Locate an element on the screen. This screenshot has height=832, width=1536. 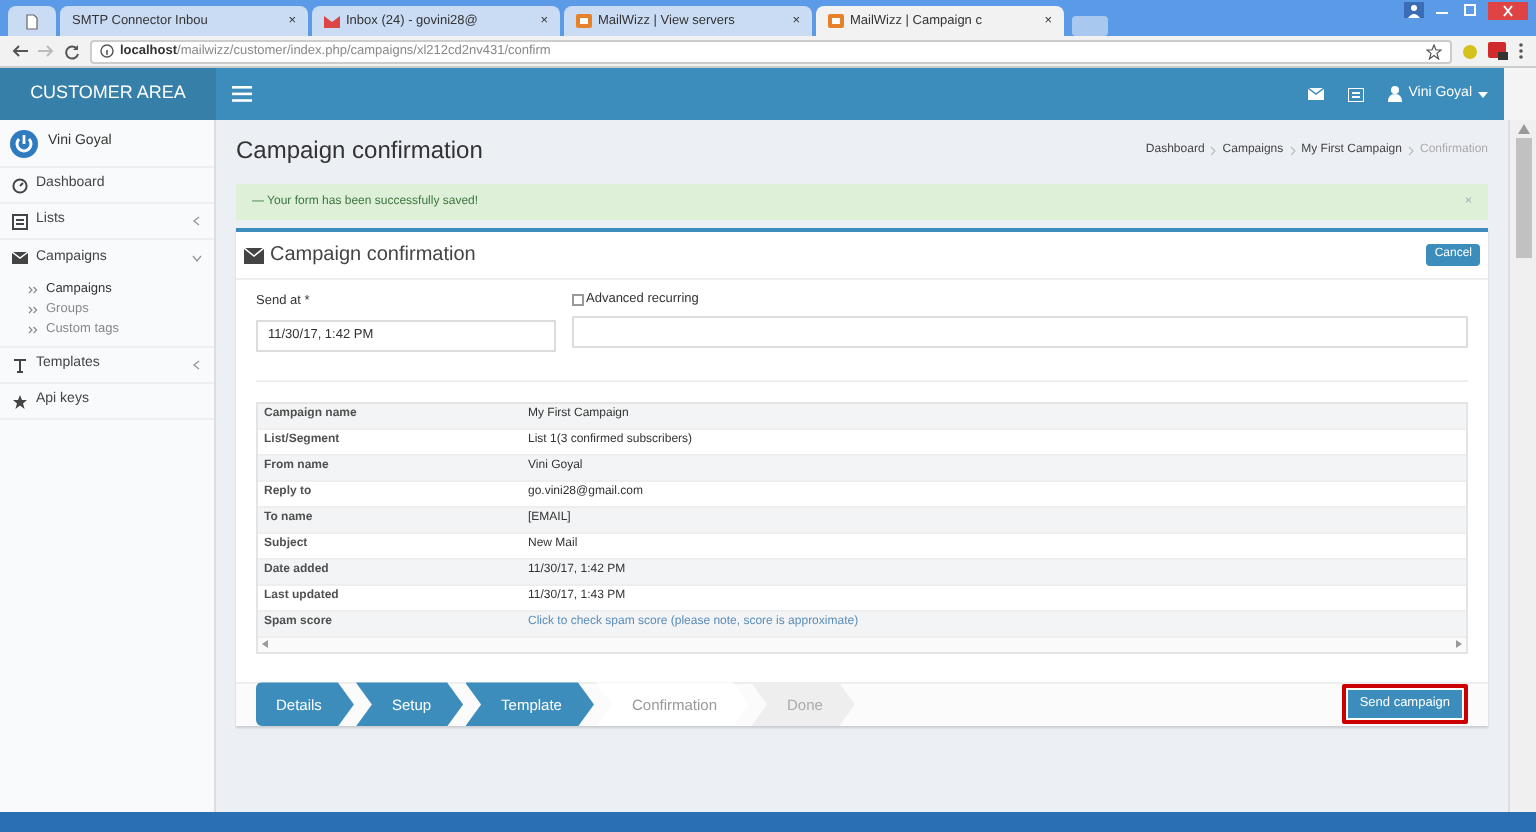
brand-logo: CUSTOMER AREA is located at coordinates (108, 94).